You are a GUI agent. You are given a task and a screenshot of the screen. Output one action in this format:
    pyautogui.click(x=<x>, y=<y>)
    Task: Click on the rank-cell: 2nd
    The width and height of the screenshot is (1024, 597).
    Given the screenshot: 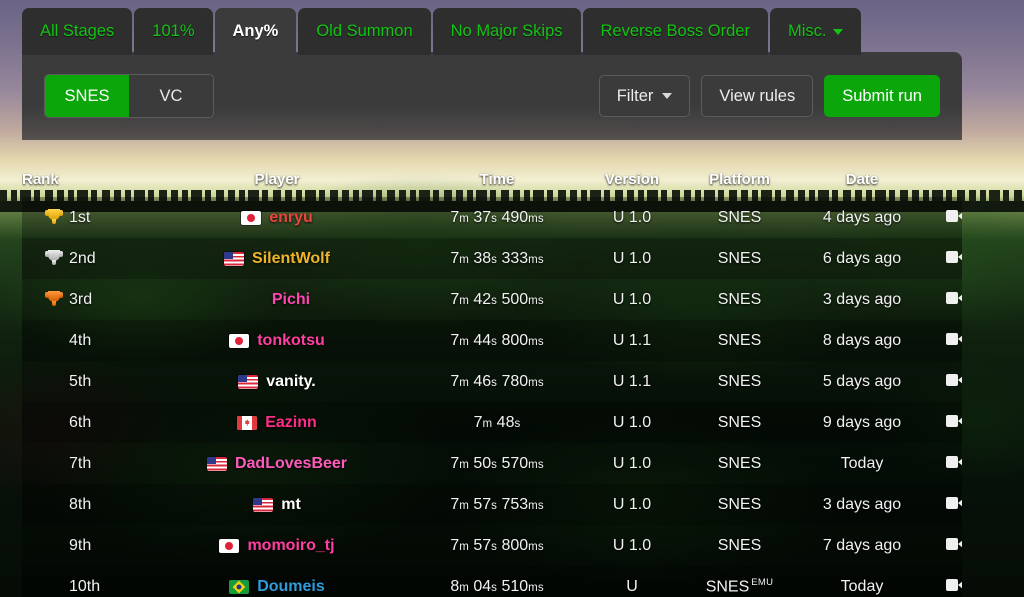 What is the action you would take?
    pyautogui.click(x=88, y=259)
    